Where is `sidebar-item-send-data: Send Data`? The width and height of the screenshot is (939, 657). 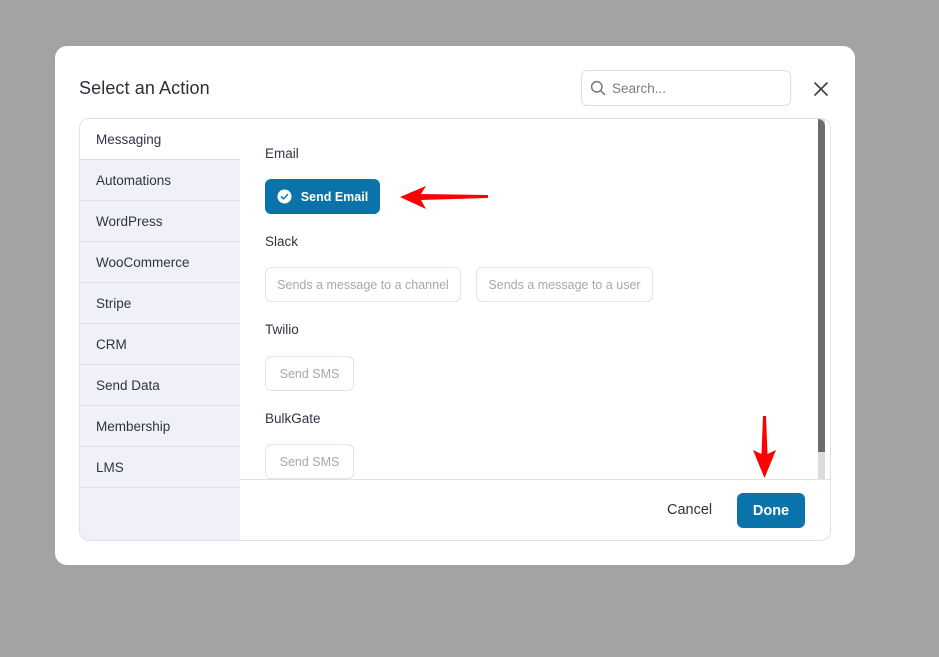
sidebar-item-send-data: Send Data is located at coordinates (160, 385).